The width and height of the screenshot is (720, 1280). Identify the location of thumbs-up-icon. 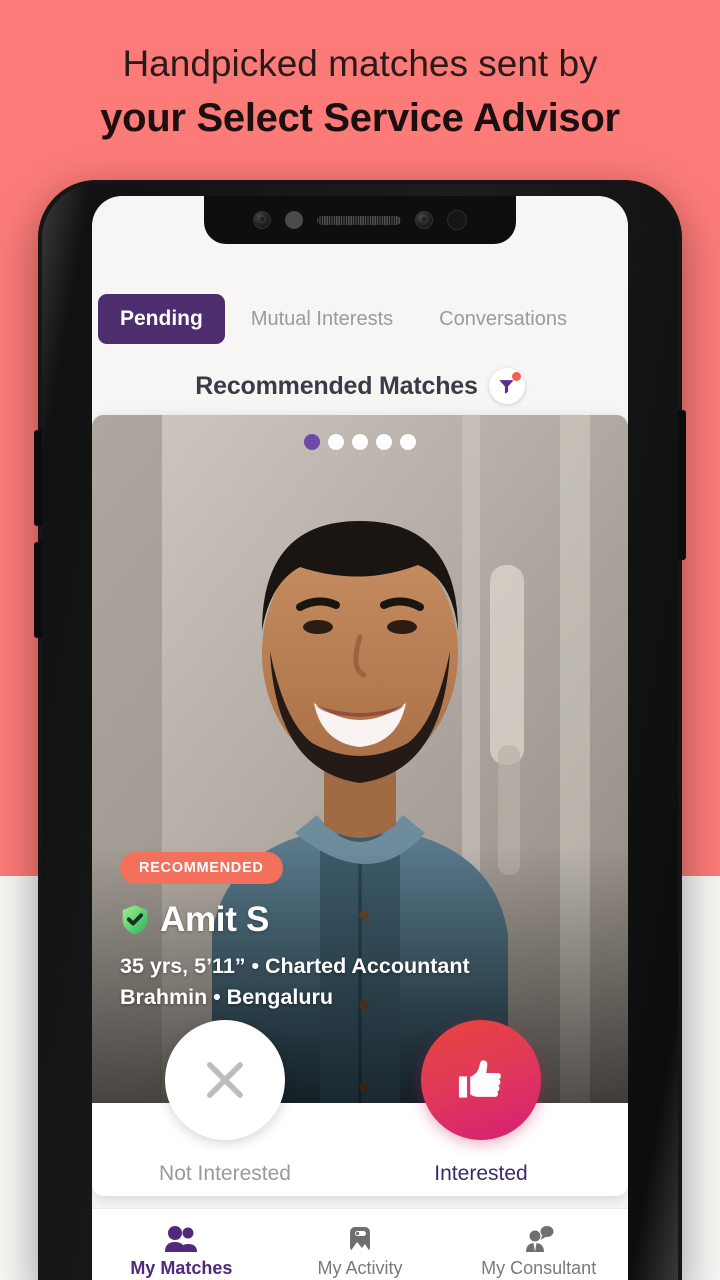
(479, 1079).